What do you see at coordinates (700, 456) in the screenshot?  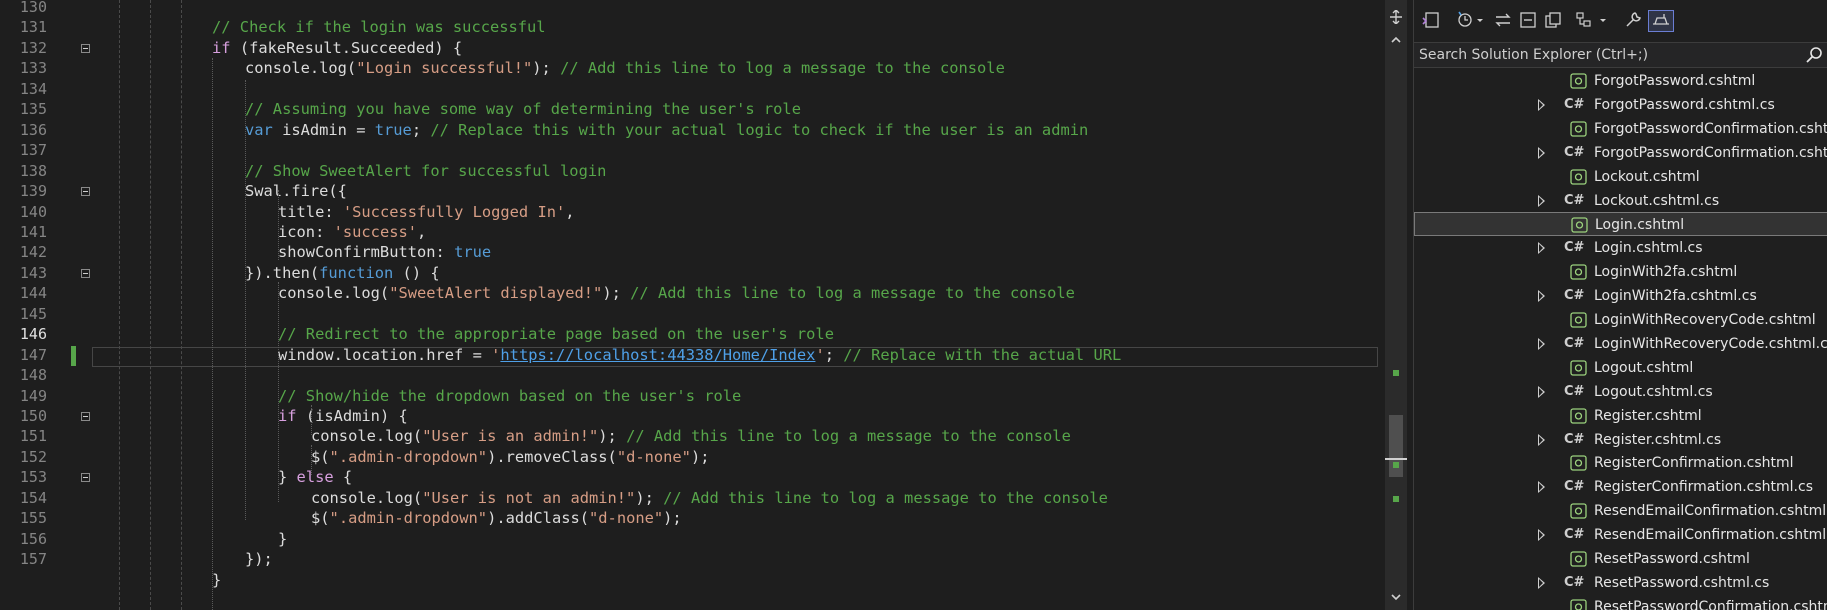 I see `code-token: );` at bounding box center [700, 456].